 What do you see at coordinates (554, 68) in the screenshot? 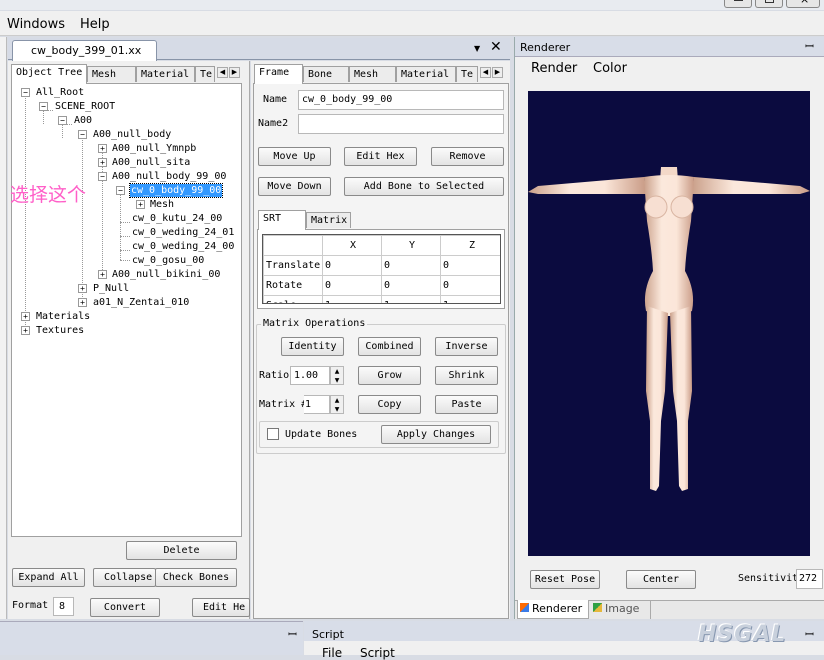
I see `menu-render: Render` at bounding box center [554, 68].